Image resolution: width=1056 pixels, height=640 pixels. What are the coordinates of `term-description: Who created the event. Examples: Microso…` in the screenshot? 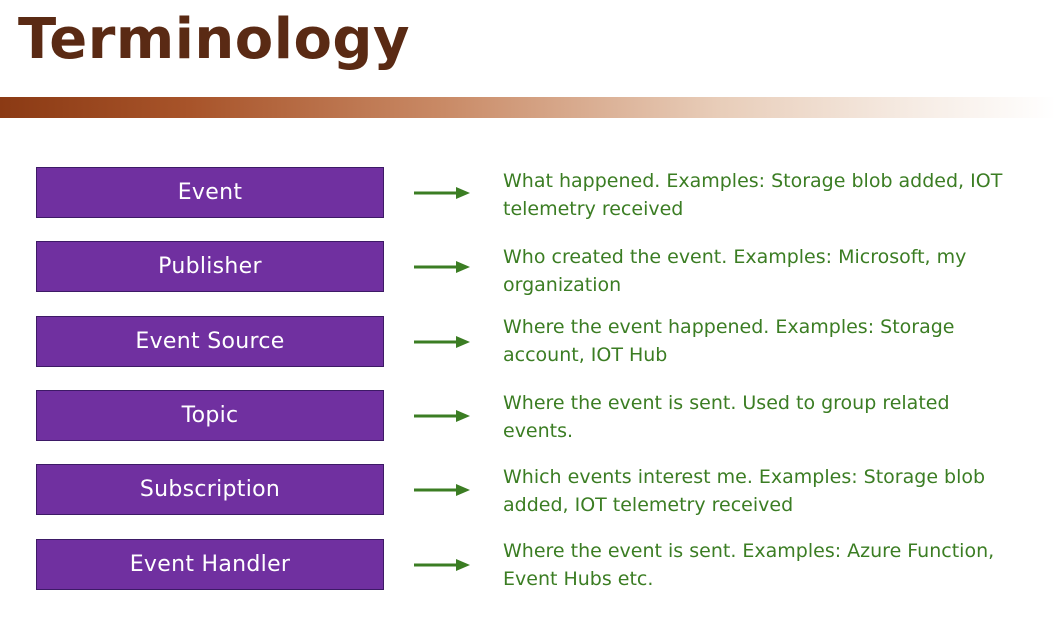 It's located at (735, 271).